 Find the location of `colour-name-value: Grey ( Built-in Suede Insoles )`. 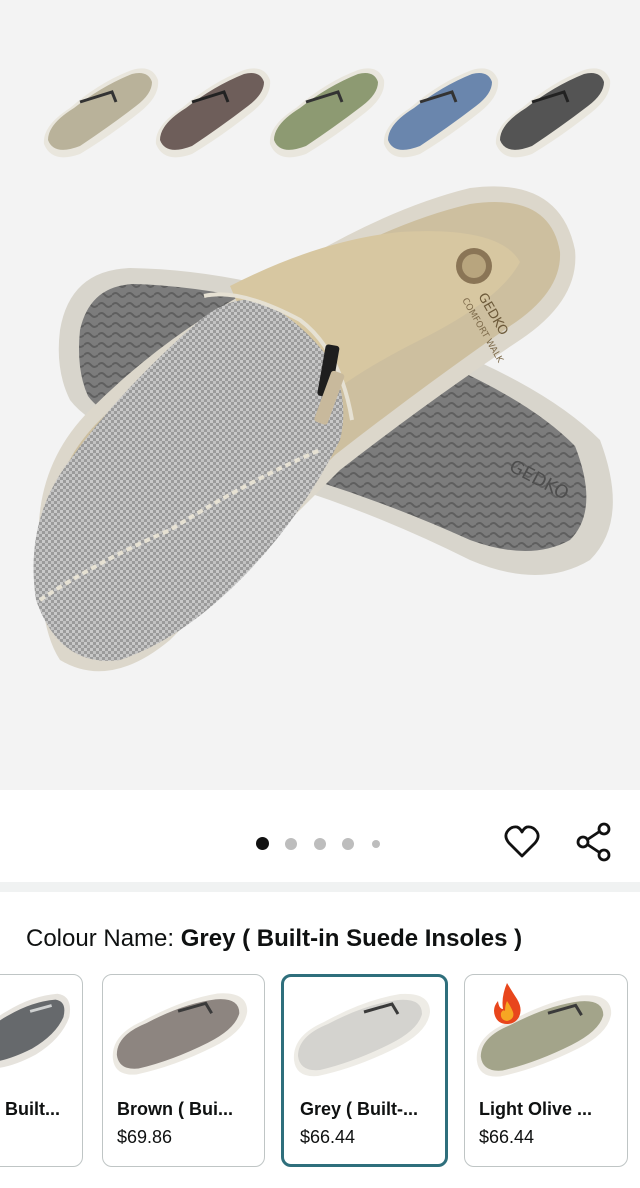

colour-name-value: Grey ( Built-in Suede Insoles ) is located at coordinates (351, 938).